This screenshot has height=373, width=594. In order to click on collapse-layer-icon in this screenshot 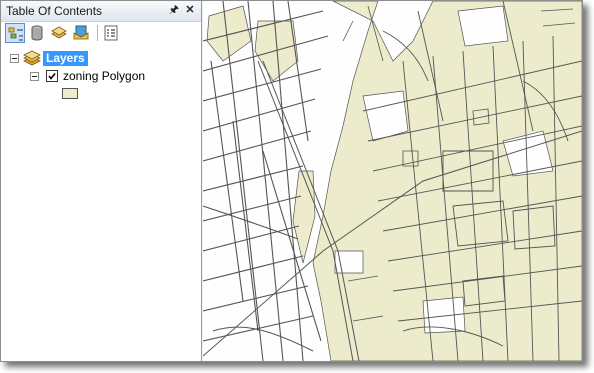, I will do `click(34, 76)`.